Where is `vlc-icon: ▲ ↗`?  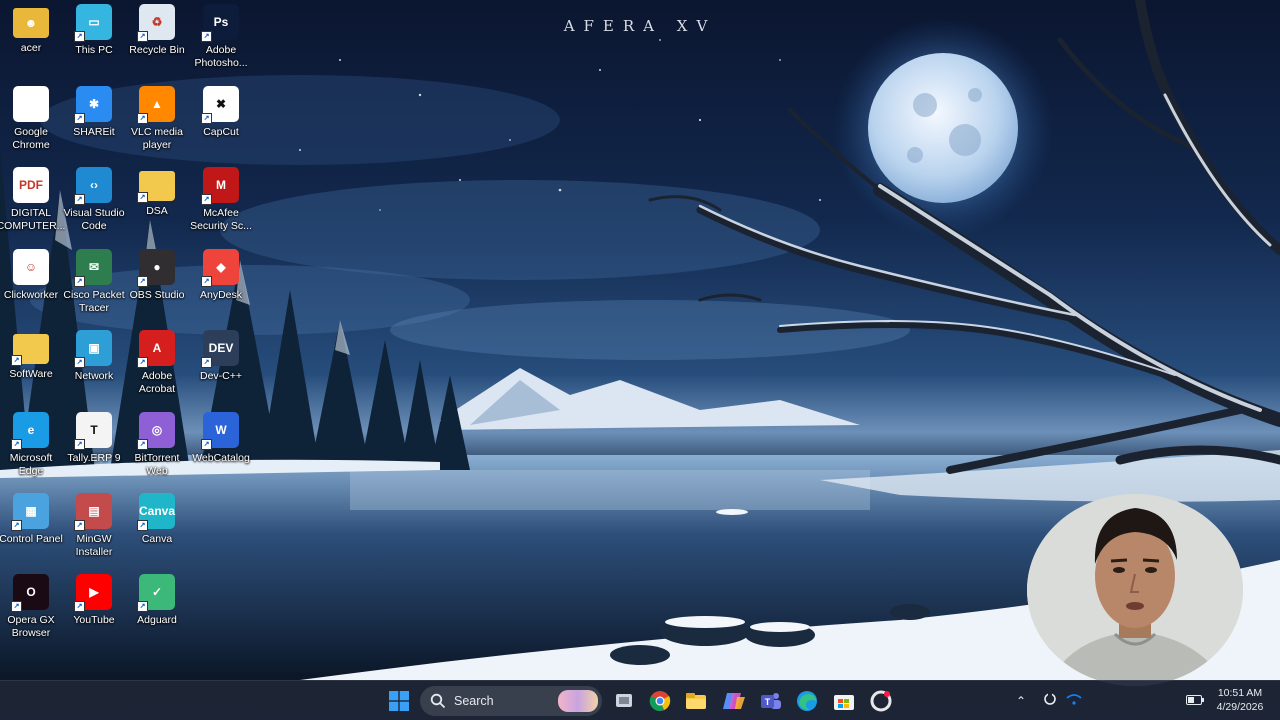
vlc-icon: ▲ ↗ is located at coordinates (156, 105).